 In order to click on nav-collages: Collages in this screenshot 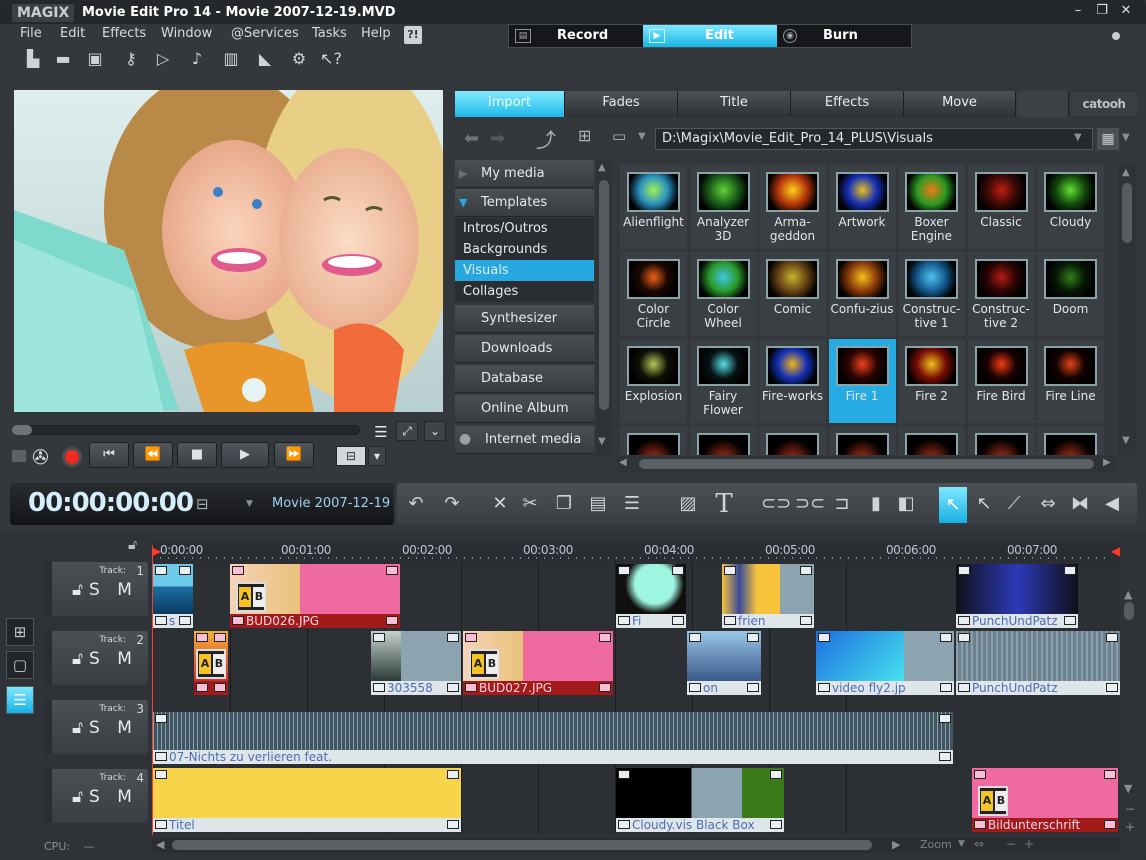, I will do `click(524, 291)`.